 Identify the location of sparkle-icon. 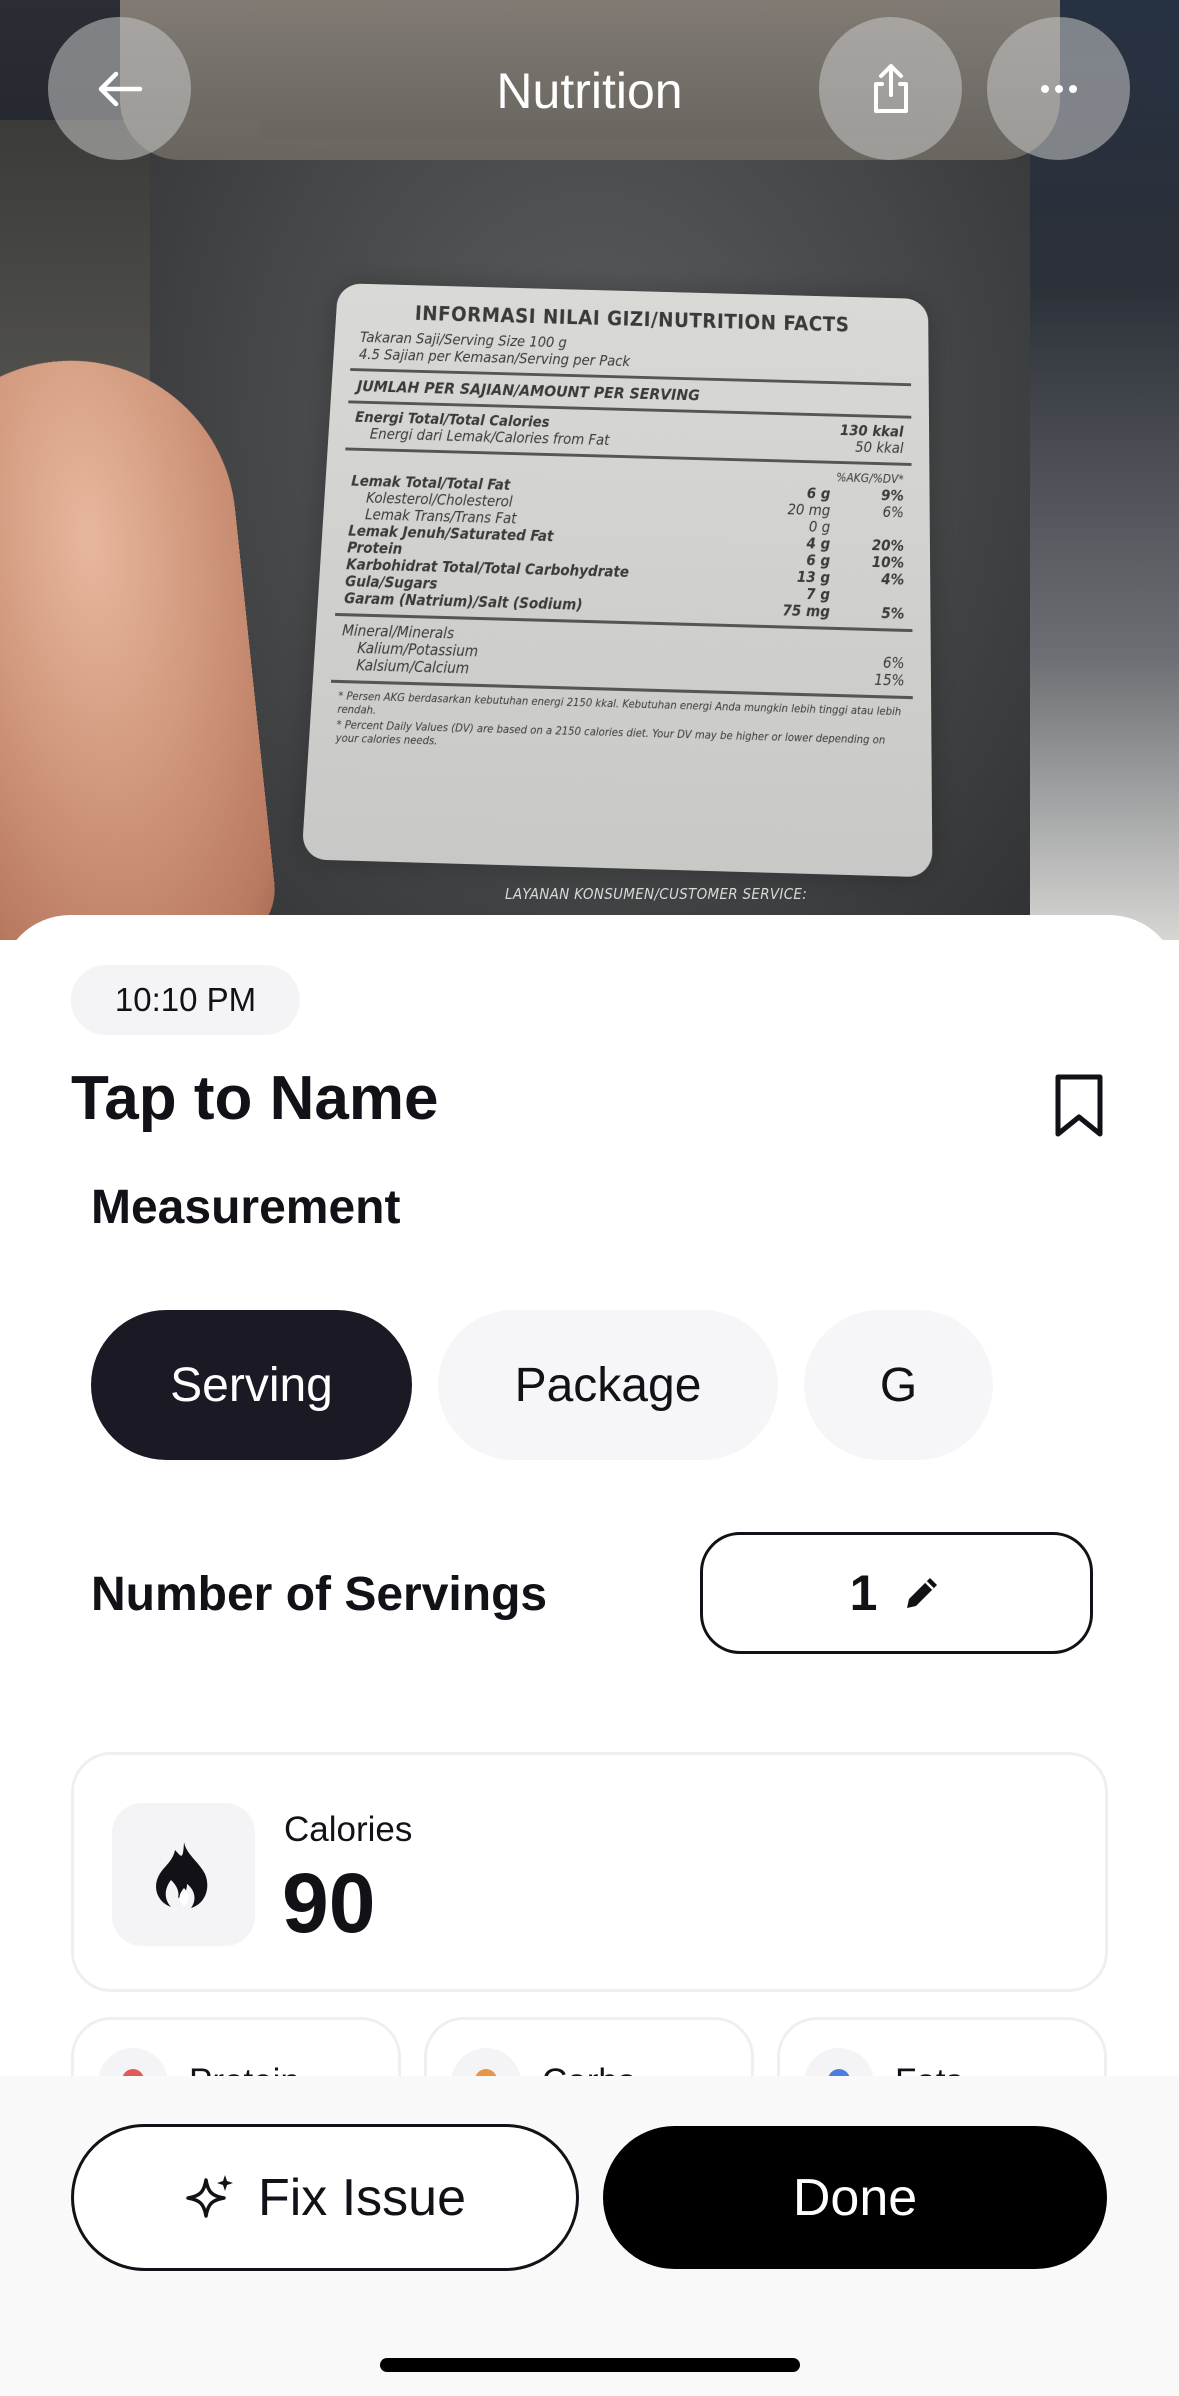
(209, 2196).